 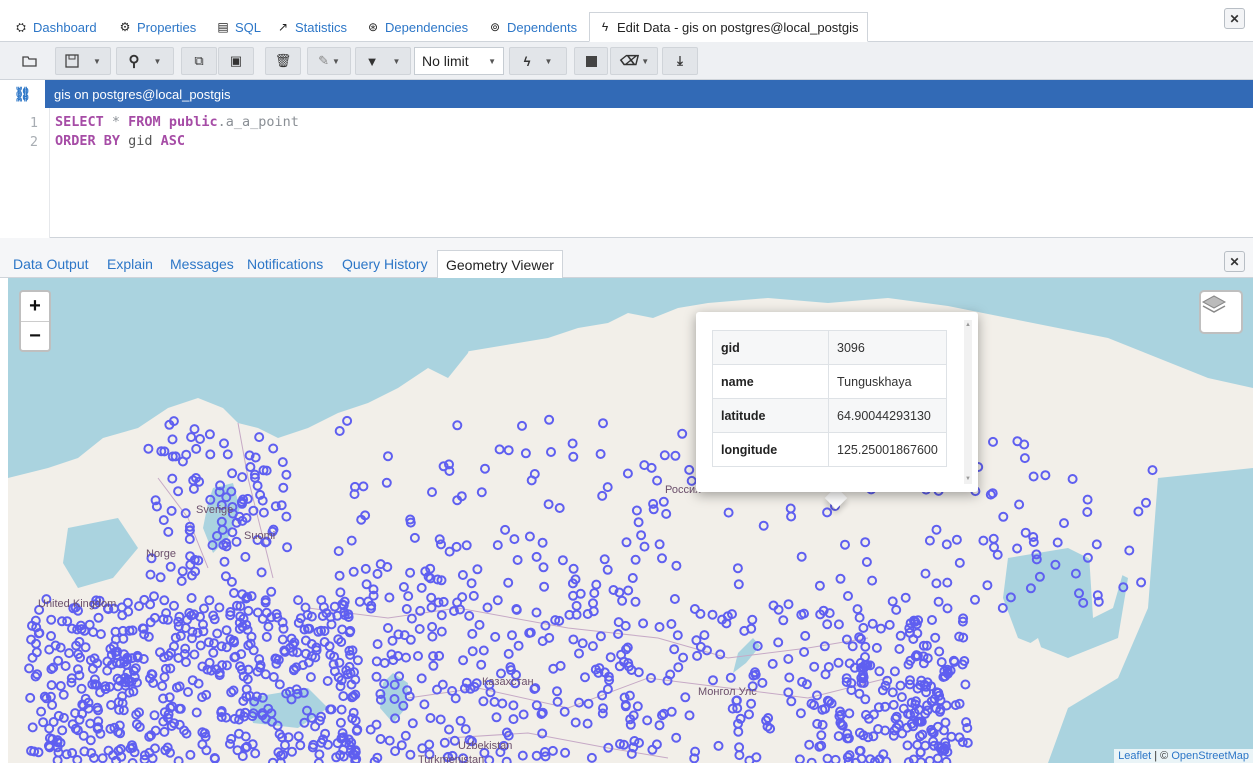 What do you see at coordinates (125, 27) in the screenshot?
I see `properties-icon: ⚙` at bounding box center [125, 27].